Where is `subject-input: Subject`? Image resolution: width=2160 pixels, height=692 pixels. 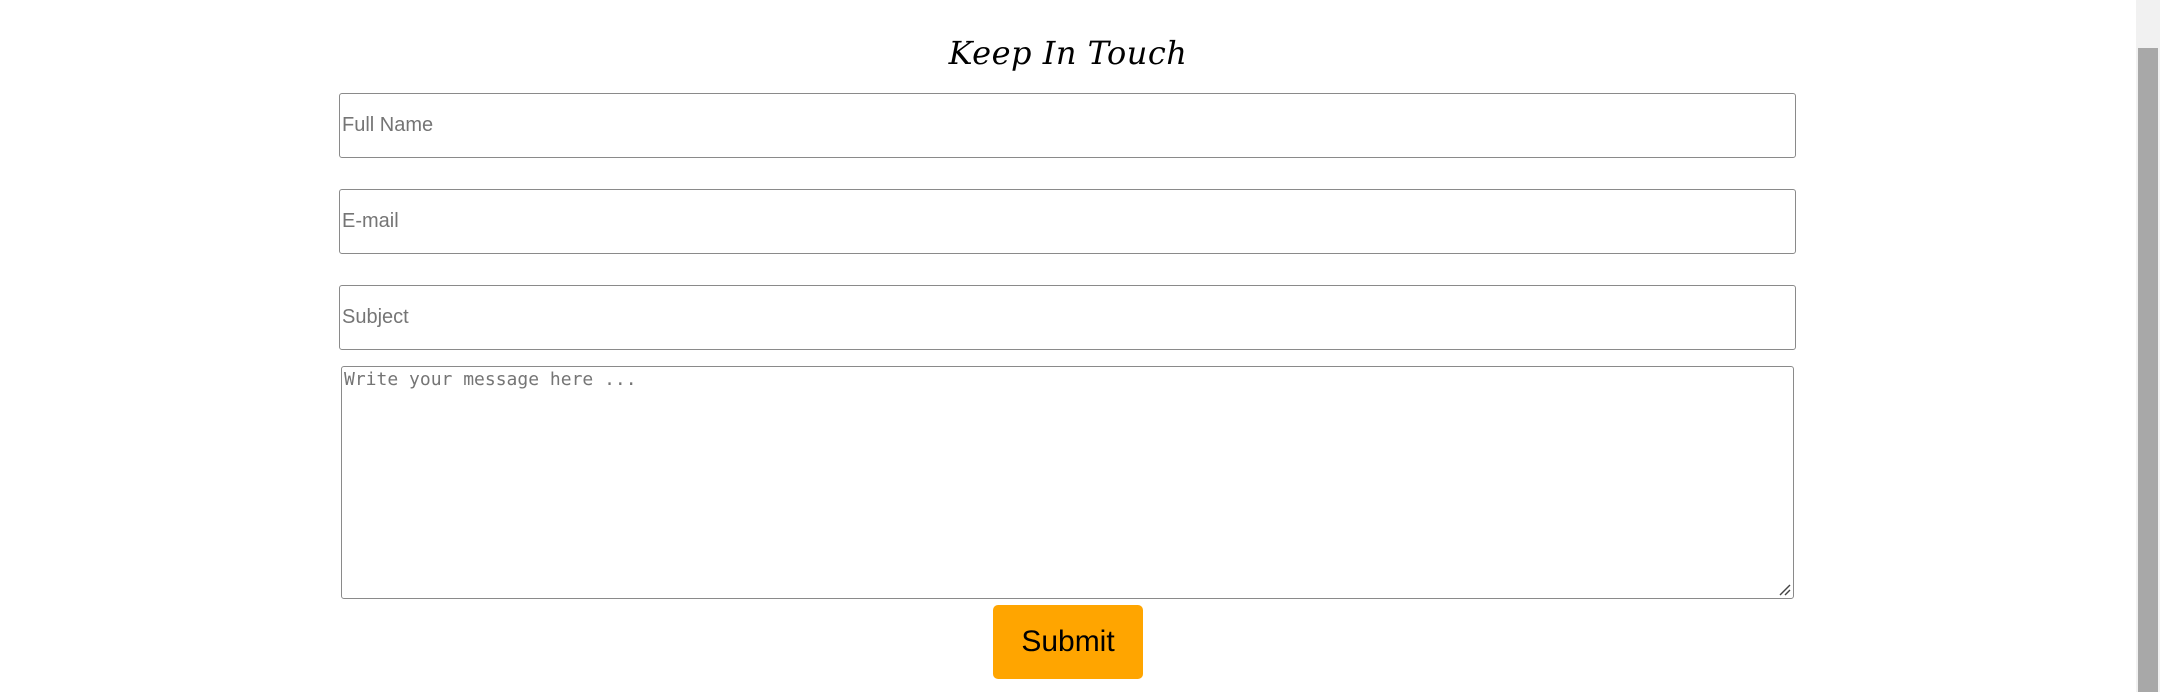 subject-input: Subject is located at coordinates (1067, 317).